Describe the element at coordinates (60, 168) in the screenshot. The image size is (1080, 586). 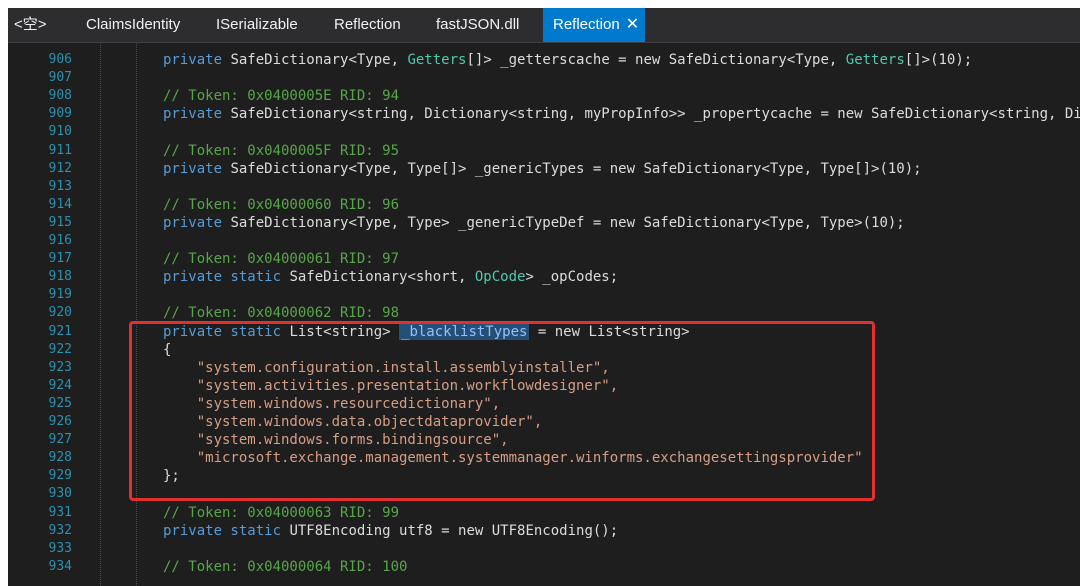
I see `line-number: 912` at that location.